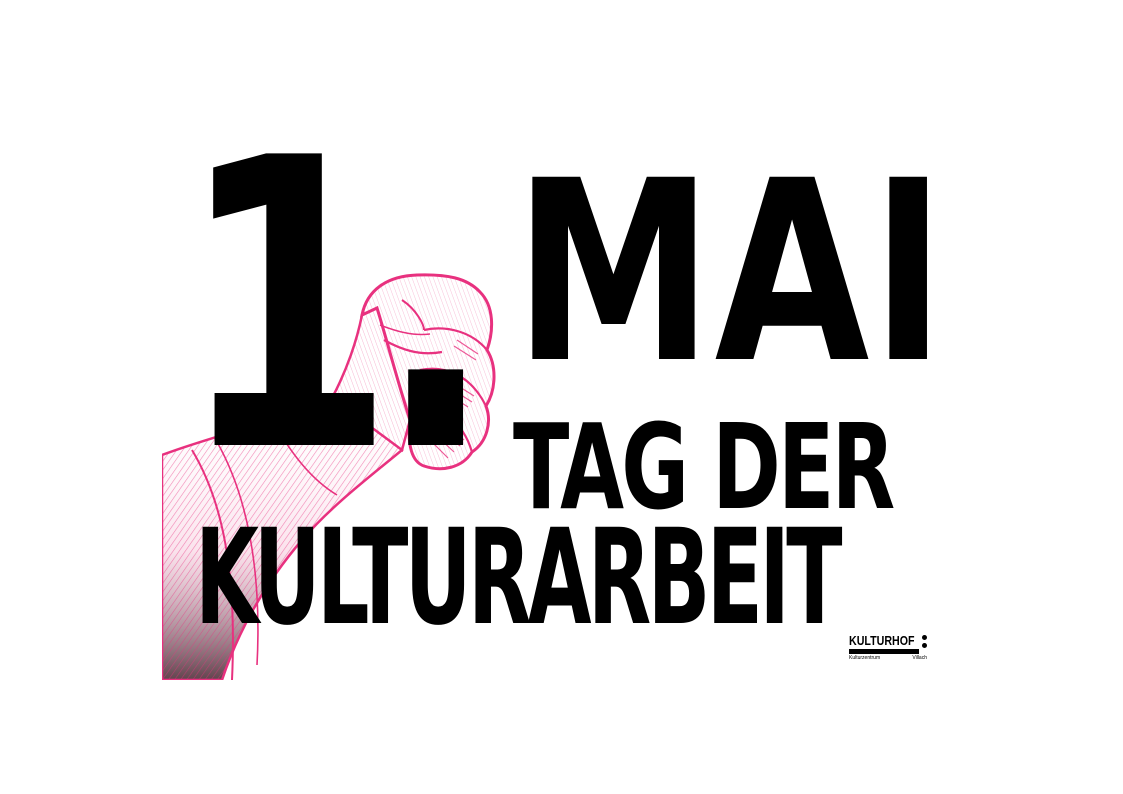 This screenshot has height=794, width=1123. What do you see at coordinates (731, 272) in the screenshot?
I see `poster-title: MAI` at bounding box center [731, 272].